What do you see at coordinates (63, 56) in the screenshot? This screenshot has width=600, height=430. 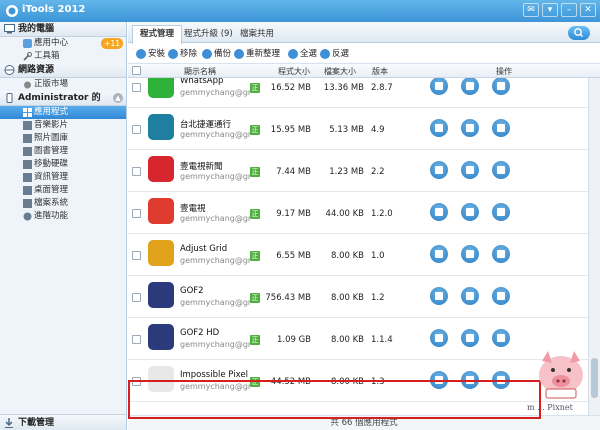 I see `sidebar-item-toolbox: 工具箱` at bounding box center [63, 56].